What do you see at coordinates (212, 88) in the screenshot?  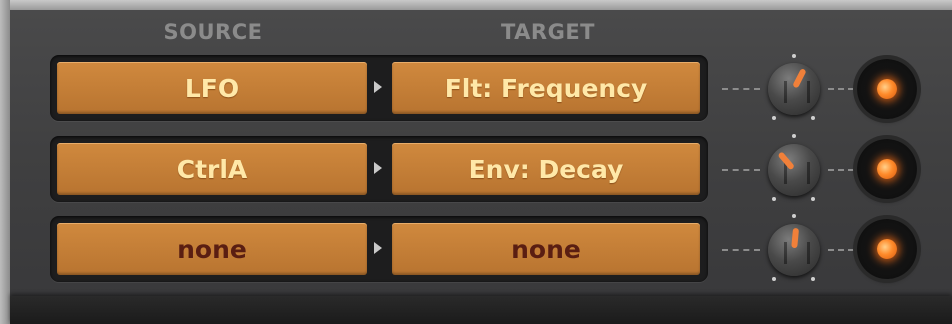 I see `source-selector: LFO` at bounding box center [212, 88].